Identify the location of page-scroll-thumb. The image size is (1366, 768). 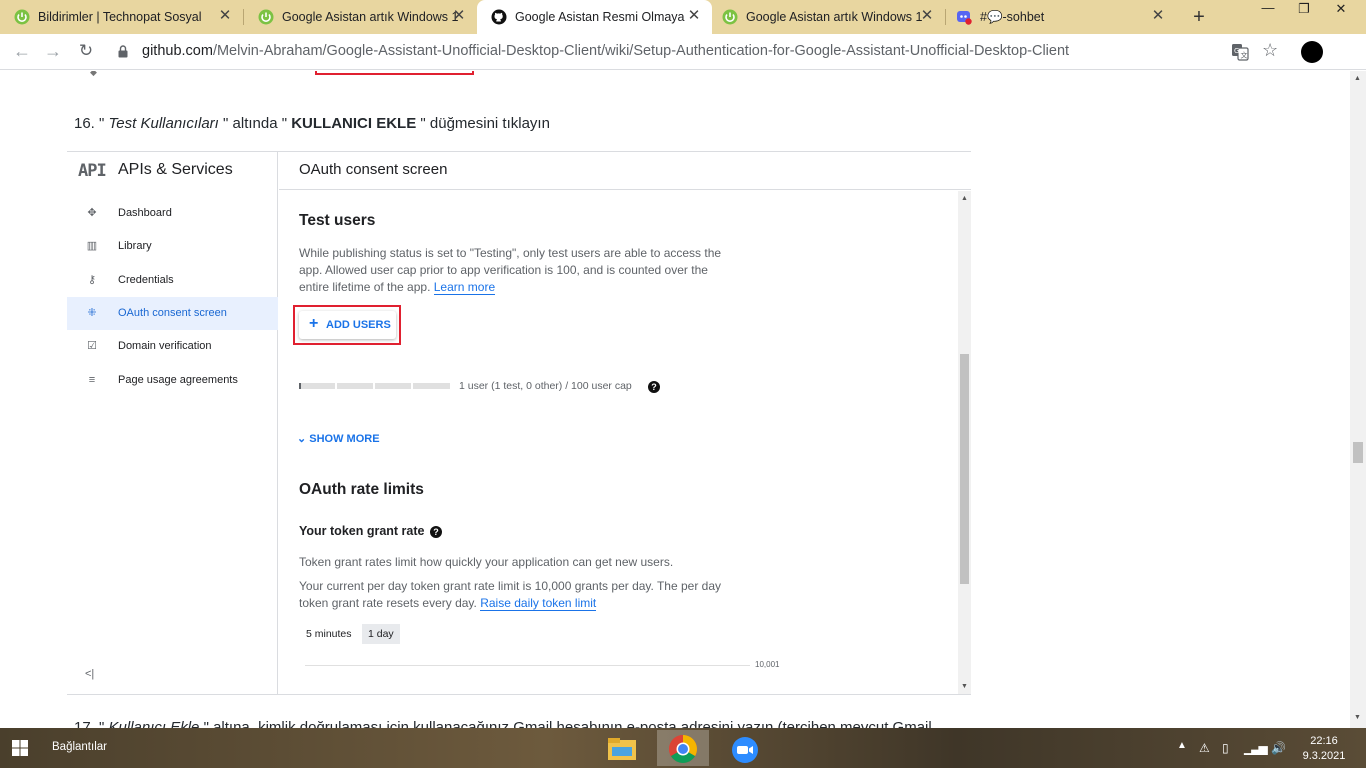
(1358, 452).